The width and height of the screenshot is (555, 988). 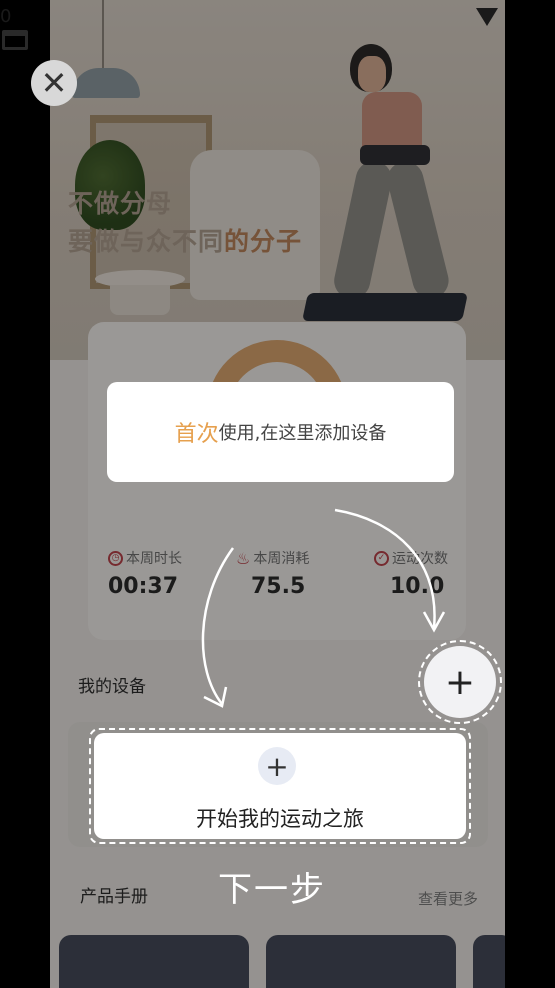 I want to click on add-device-button: +, so click(x=460, y=682).